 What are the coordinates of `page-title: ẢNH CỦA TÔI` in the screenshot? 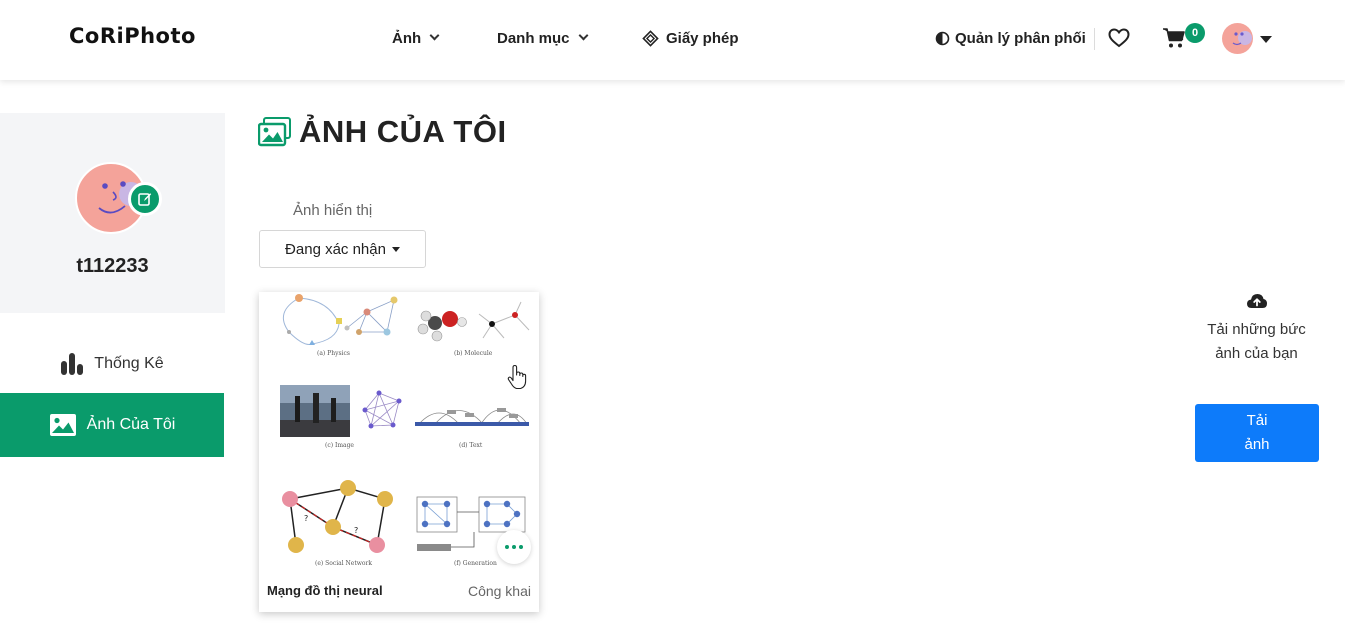 It's located at (382, 132).